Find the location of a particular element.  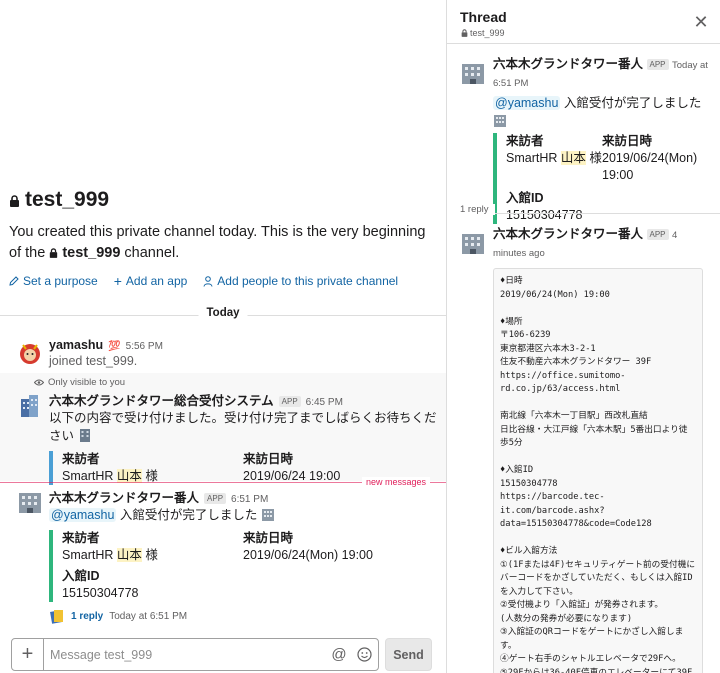

thread-title: Thread is located at coordinates (483, 17).